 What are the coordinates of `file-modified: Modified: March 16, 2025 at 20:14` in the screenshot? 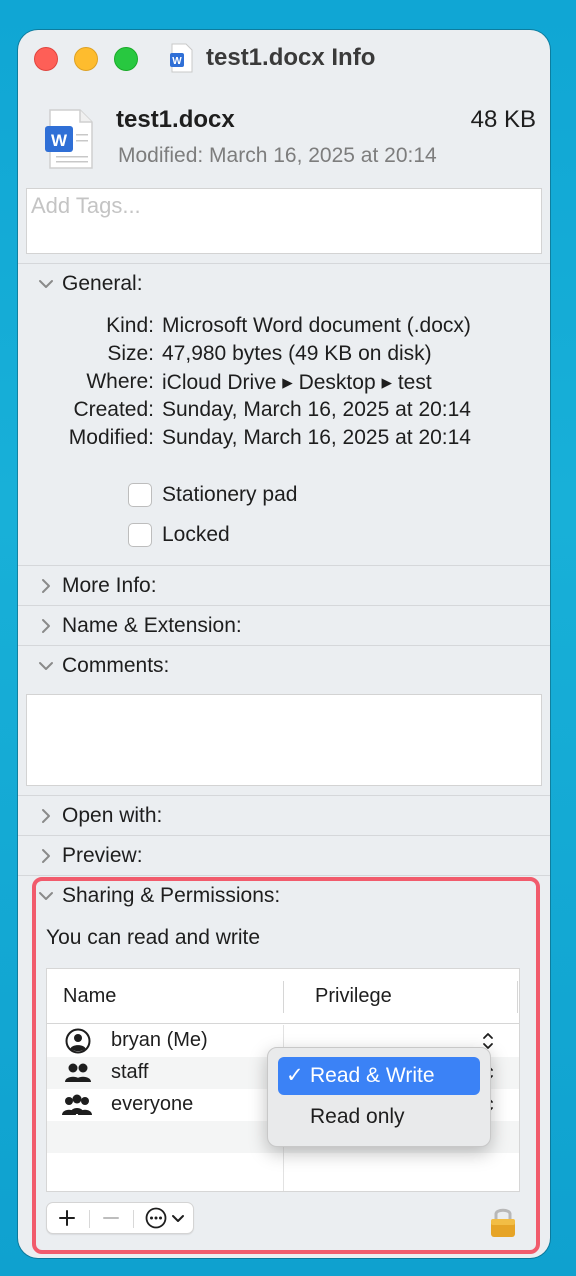 It's located at (277, 155).